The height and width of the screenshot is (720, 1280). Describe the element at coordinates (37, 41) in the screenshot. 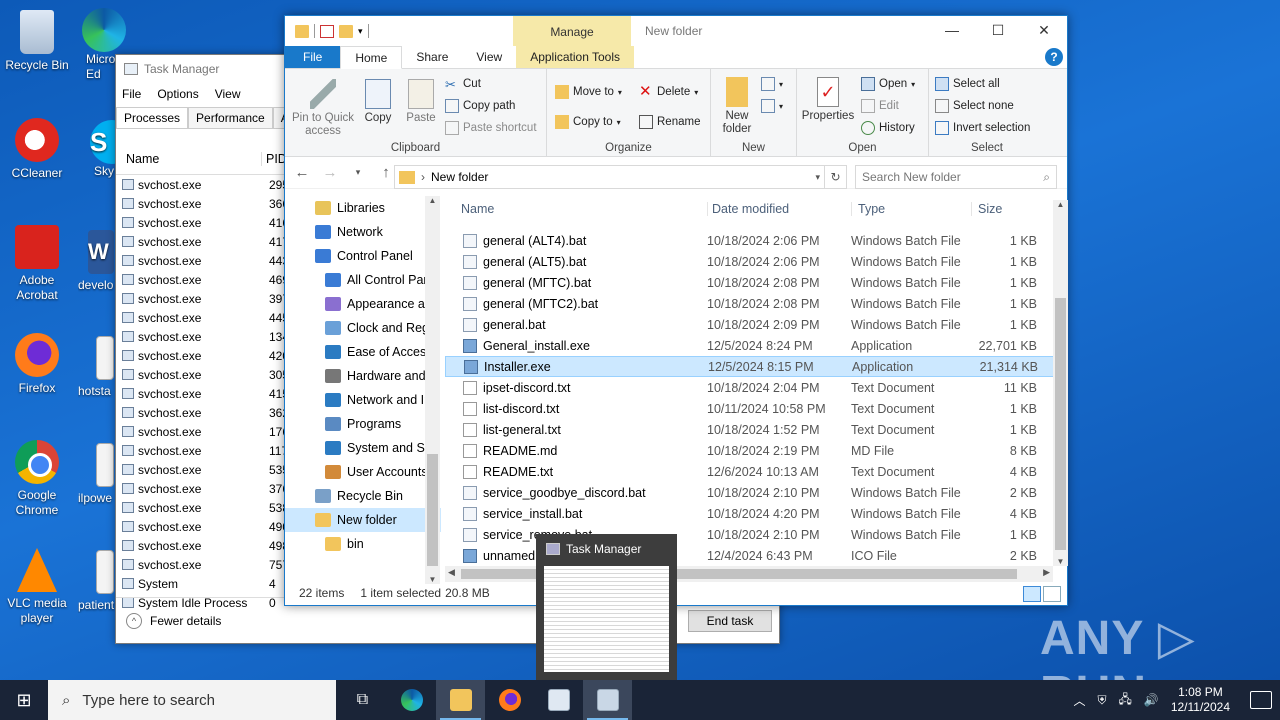

I see `desktop-icon-recycle-bin: Recycle Bin` at that location.